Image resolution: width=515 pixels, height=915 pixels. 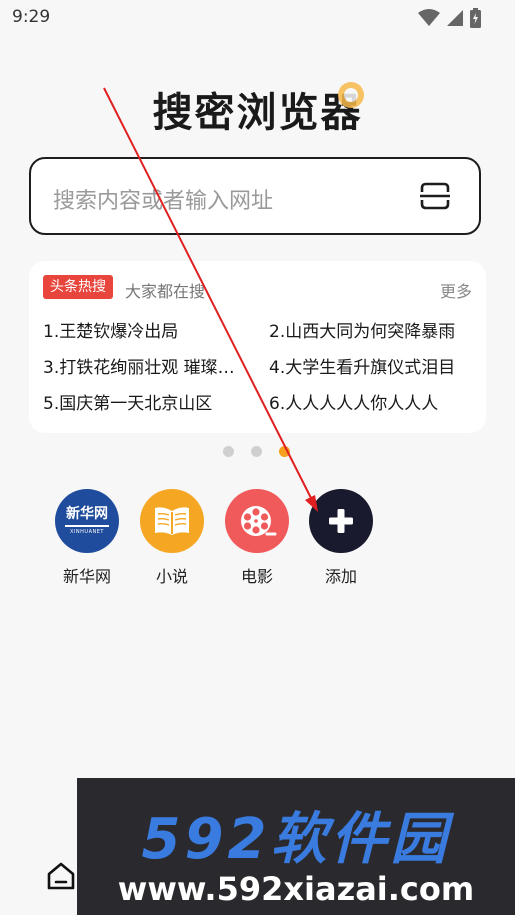 I want to click on shortcut-add: 添加, so click(x=341, y=538).